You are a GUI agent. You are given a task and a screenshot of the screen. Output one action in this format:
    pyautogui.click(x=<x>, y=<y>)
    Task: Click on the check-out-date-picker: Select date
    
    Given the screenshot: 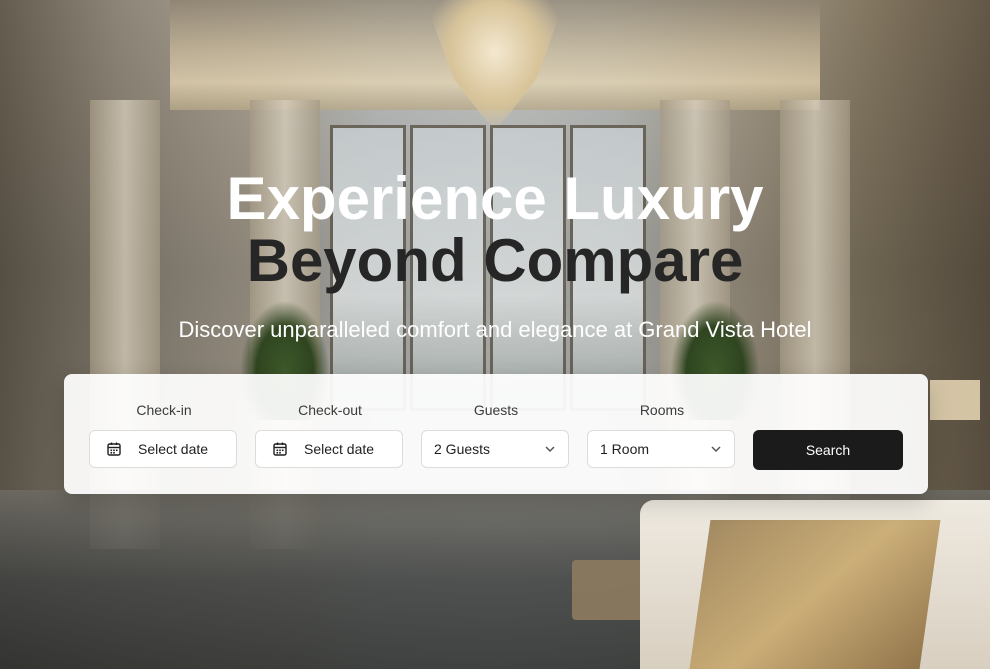 What is the action you would take?
    pyautogui.click(x=329, y=449)
    